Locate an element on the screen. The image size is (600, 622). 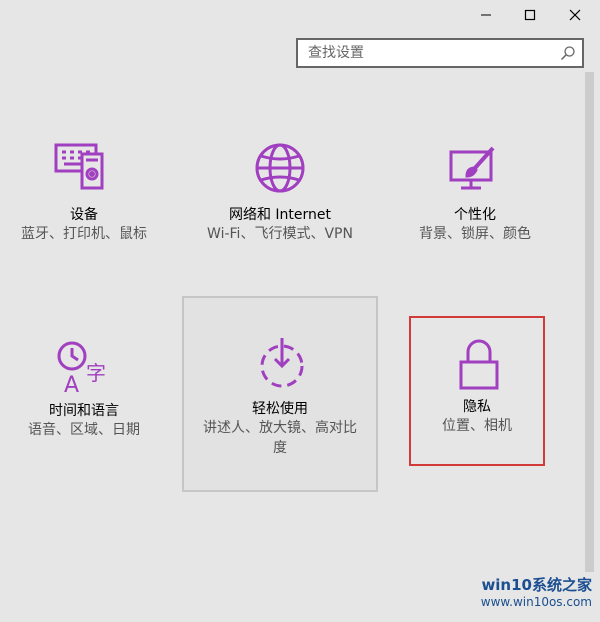
maximize-icon is located at coordinates (530, 15).